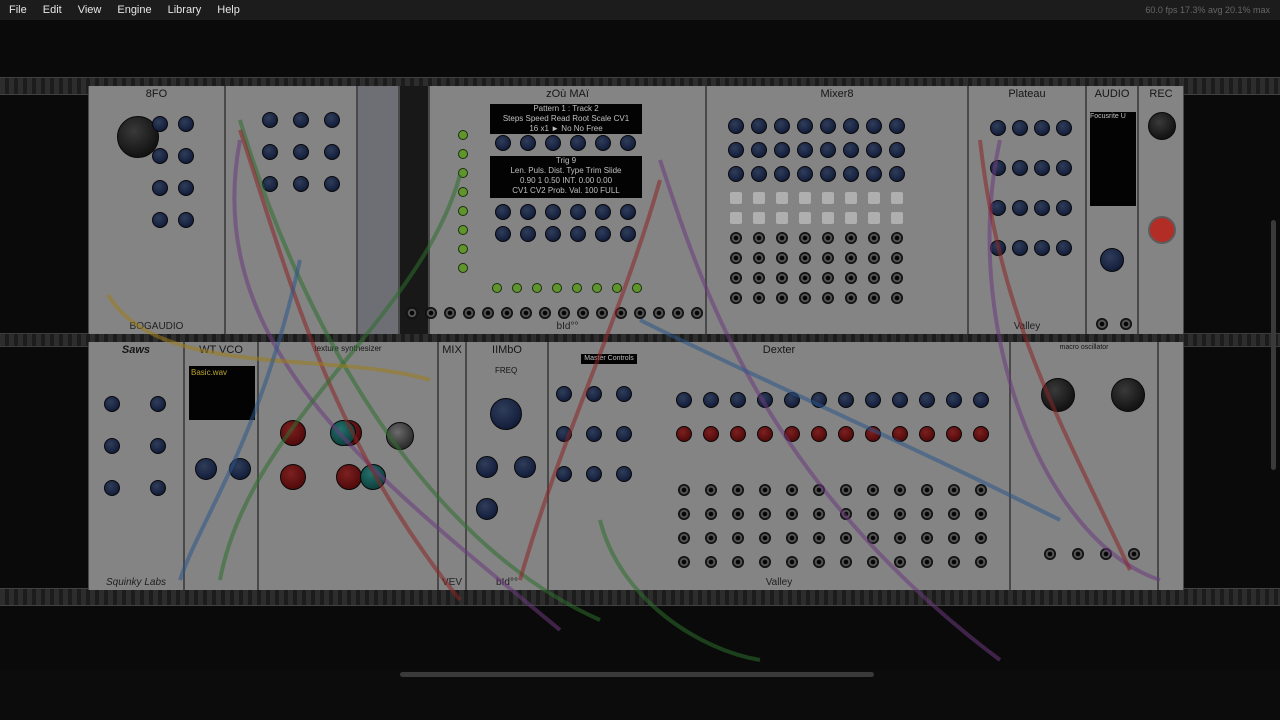 The image size is (1280, 720). I want to click on imbo-fmod-knob, so click(487, 509).